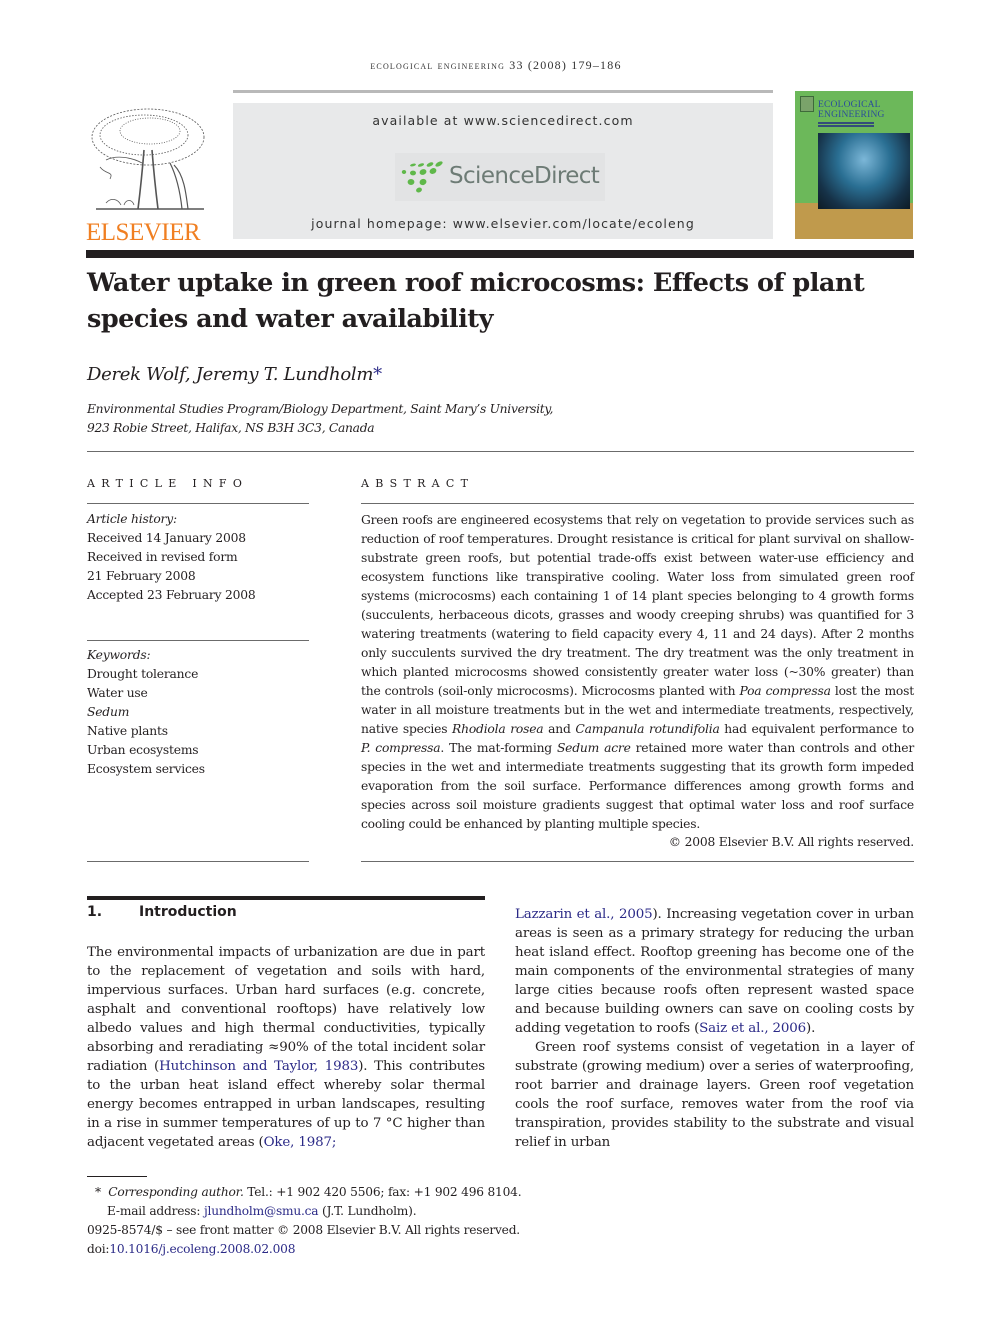  I want to click on abstract-bottom-rule, so click(637, 861).